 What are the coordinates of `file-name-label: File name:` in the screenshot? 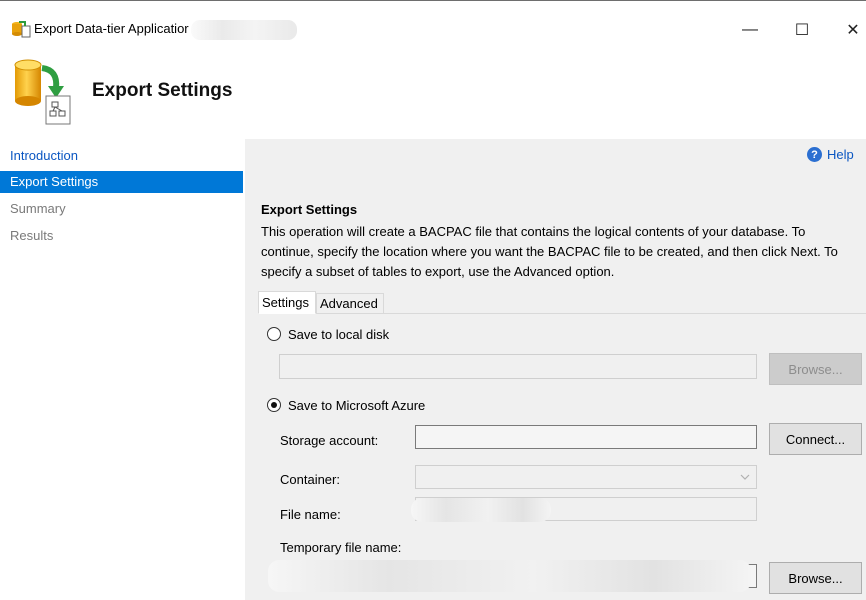 It's located at (310, 514).